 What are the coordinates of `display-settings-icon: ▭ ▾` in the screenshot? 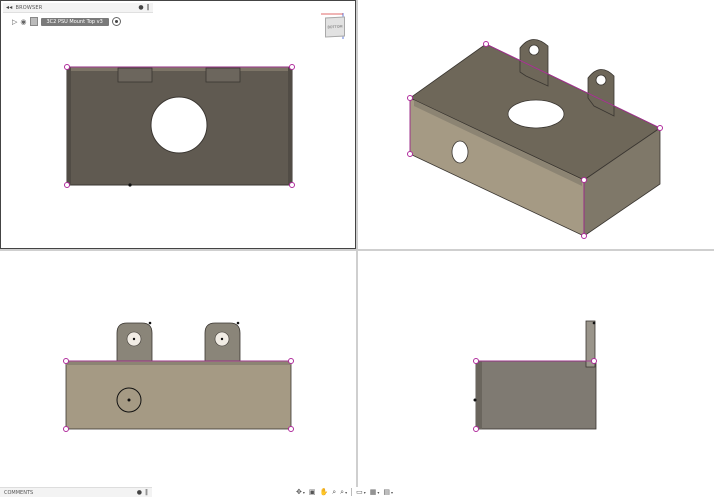 It's located at (361, 492).